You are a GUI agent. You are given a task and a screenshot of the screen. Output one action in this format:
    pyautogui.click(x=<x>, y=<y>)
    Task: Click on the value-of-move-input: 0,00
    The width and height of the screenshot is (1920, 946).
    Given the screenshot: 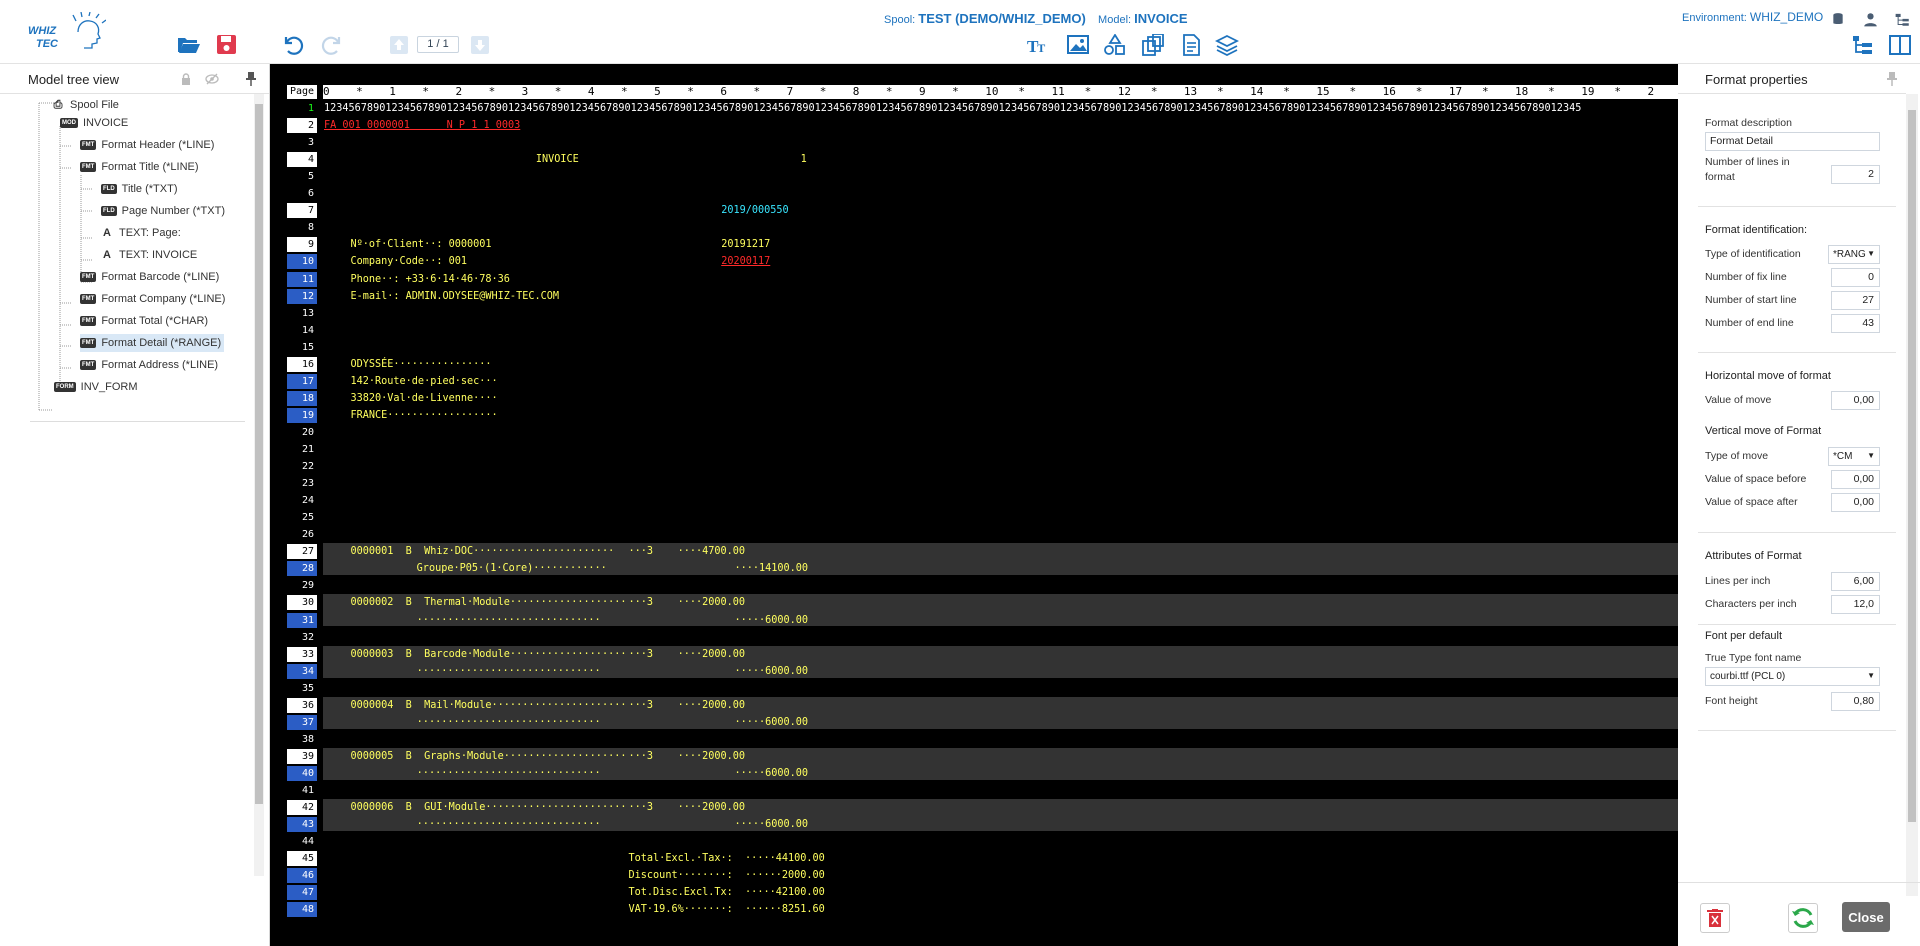 What is the action you would take?
    pyautogui.click(x=1855, y=400)
    